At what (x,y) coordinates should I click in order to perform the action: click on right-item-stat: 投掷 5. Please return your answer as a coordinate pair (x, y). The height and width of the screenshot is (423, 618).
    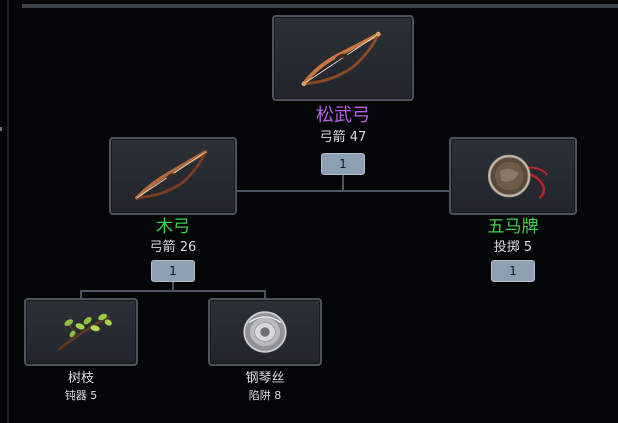
    Looking at the image, I should click on (513, 247).